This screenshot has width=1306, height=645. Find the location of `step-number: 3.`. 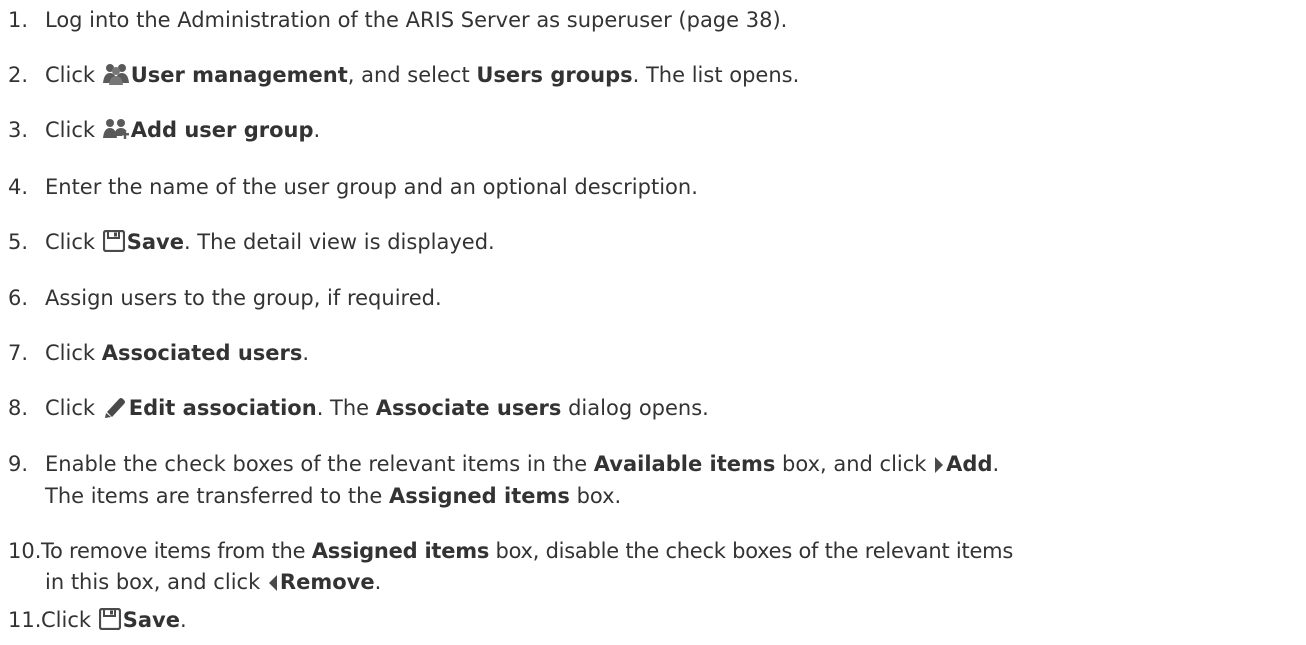

step-number: 3. is located at coordinates (18, 130).